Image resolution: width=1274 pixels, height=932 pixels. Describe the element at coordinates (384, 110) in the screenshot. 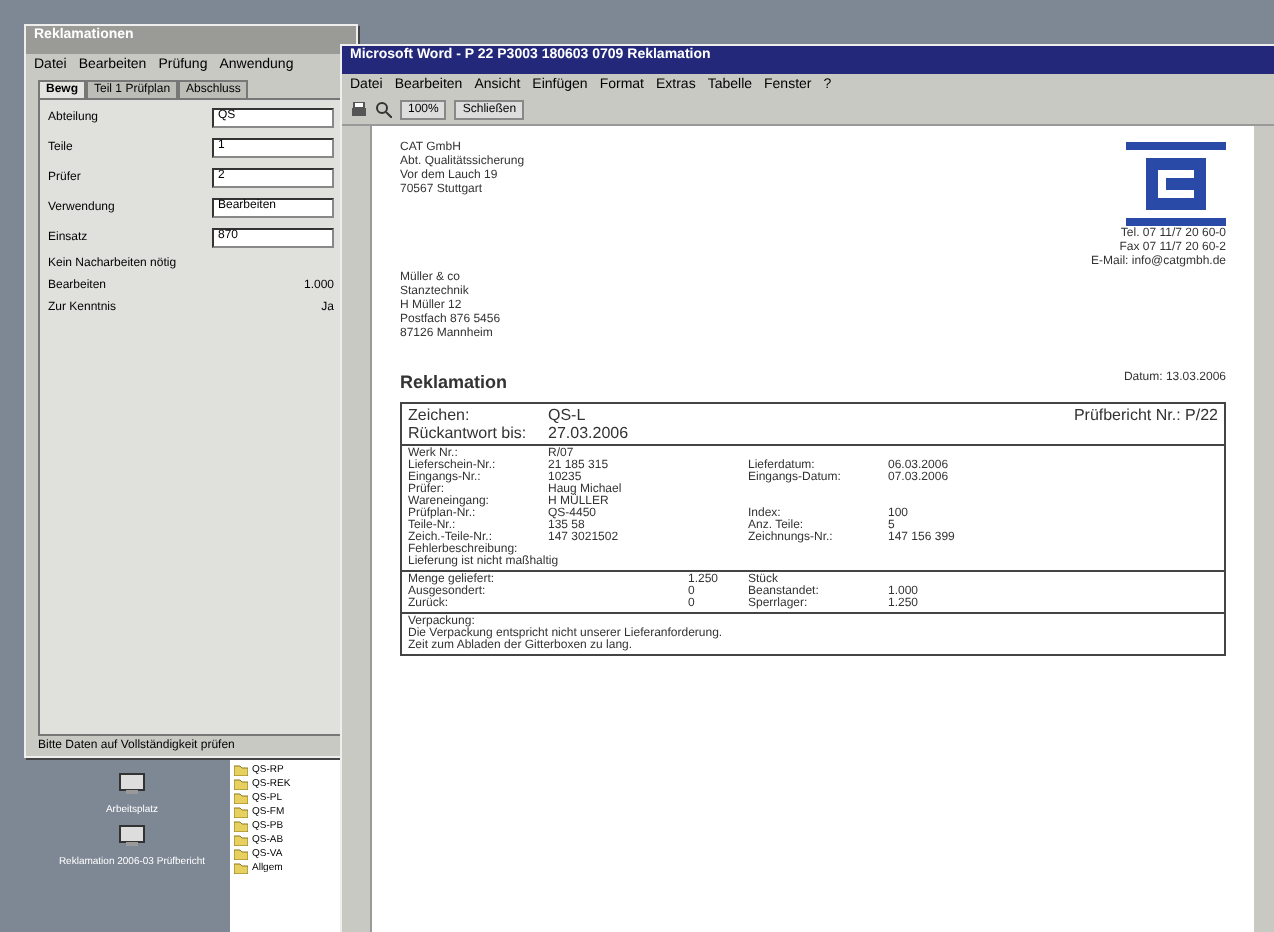

I see `magnifier-icon` at that location.